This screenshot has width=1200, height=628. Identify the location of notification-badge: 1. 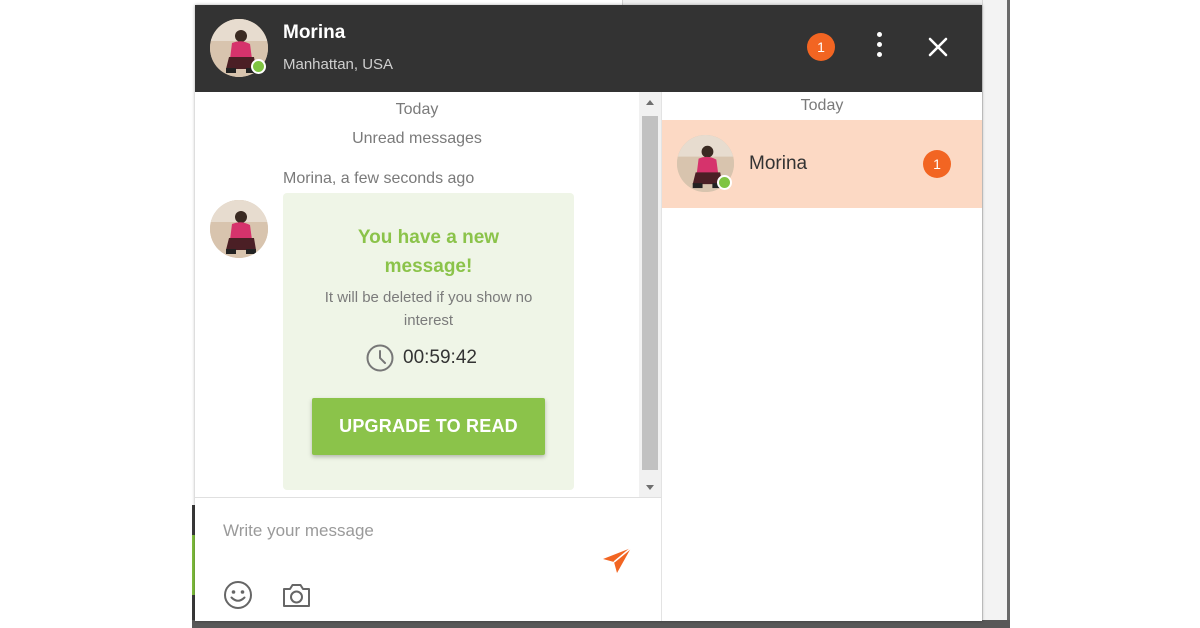
(821, 47).